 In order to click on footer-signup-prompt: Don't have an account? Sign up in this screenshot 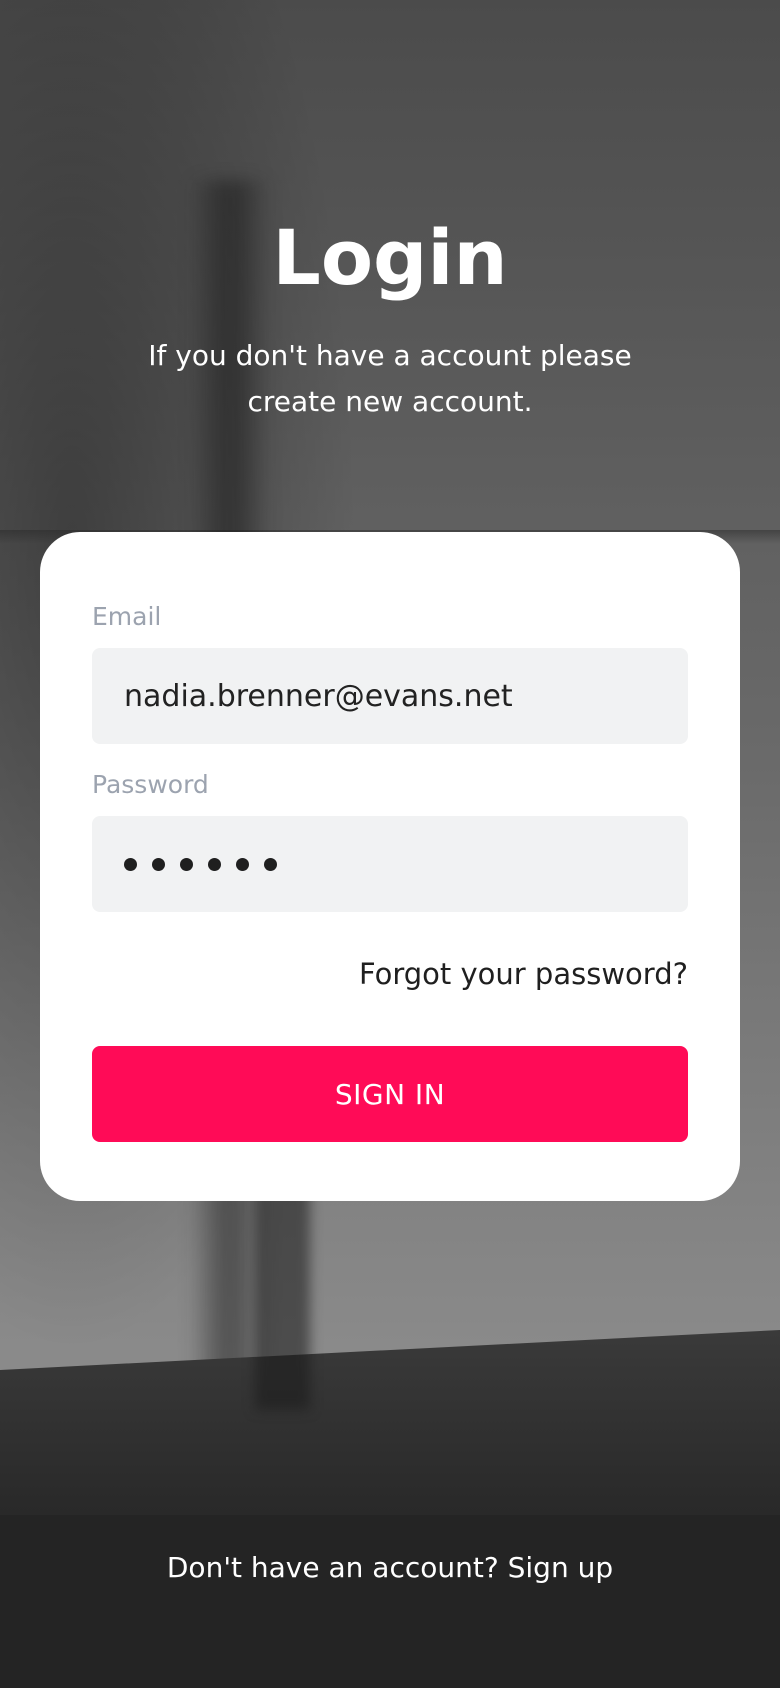, I will do `click(390, 1568)`.